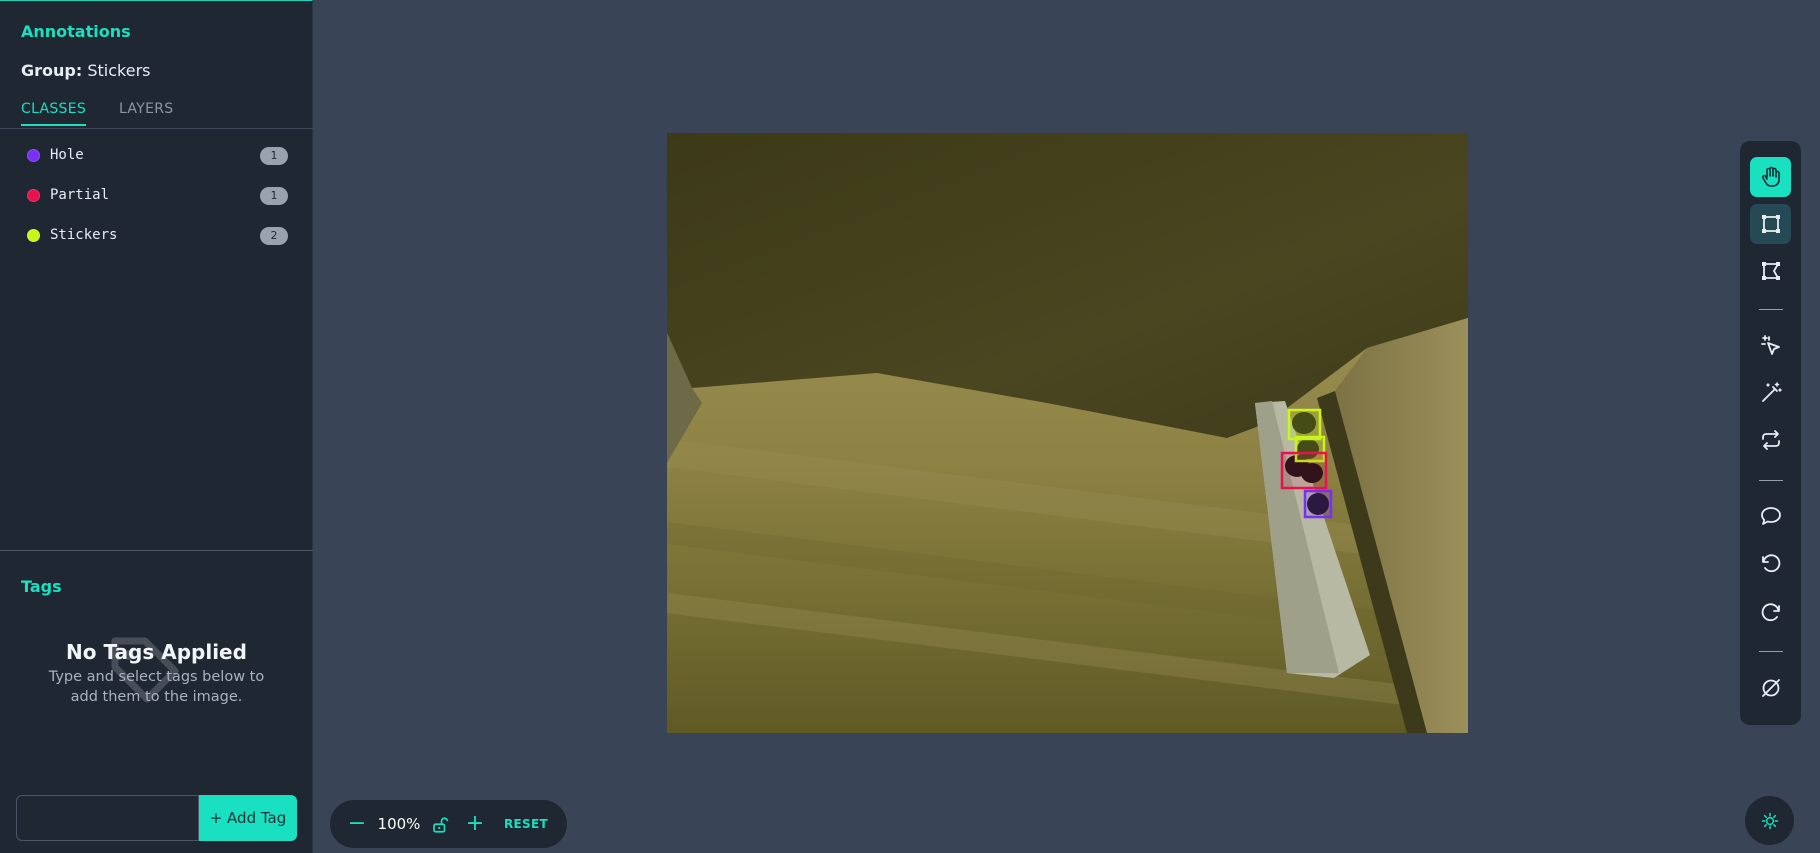  I want to click on comment-tool, so click(1770, 516).